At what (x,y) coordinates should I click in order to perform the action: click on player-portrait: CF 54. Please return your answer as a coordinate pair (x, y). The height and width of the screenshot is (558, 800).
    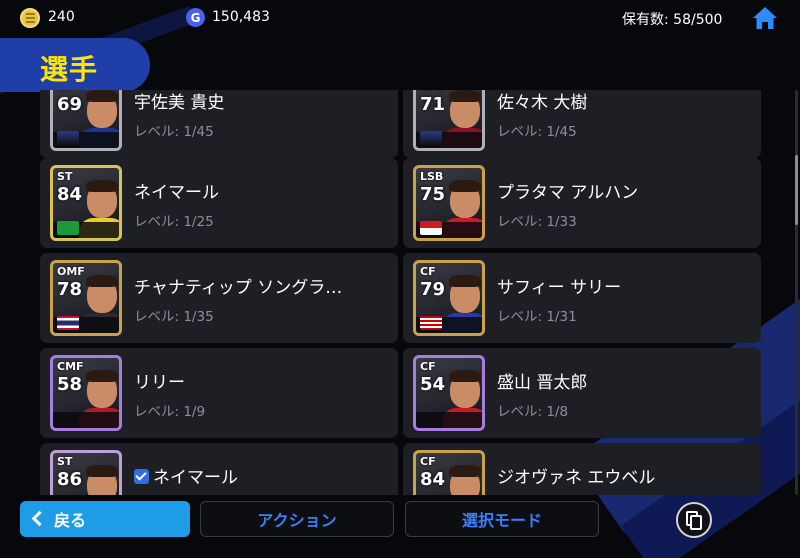
    Looking at the image, I should click on (449, 393).